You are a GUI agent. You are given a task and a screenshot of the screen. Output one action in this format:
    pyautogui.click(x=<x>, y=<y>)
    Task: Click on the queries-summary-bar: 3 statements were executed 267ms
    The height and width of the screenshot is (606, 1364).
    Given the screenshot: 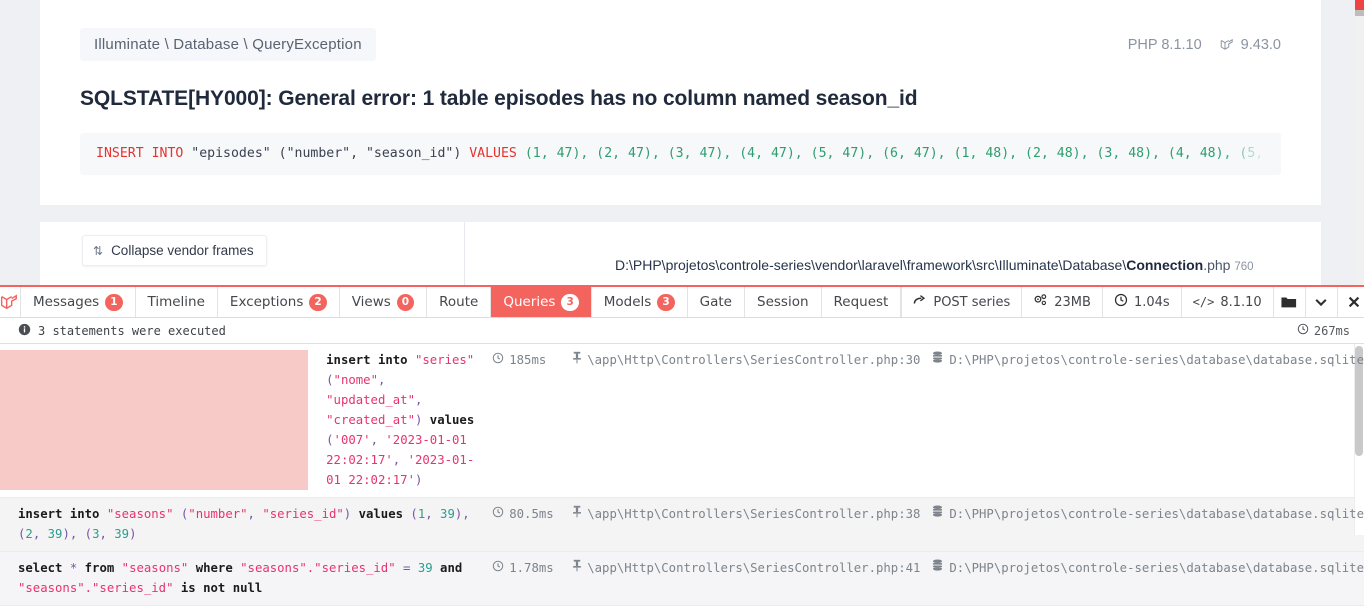 What is the action you would take?
    pyautogui.click(x=682, y=331)
    